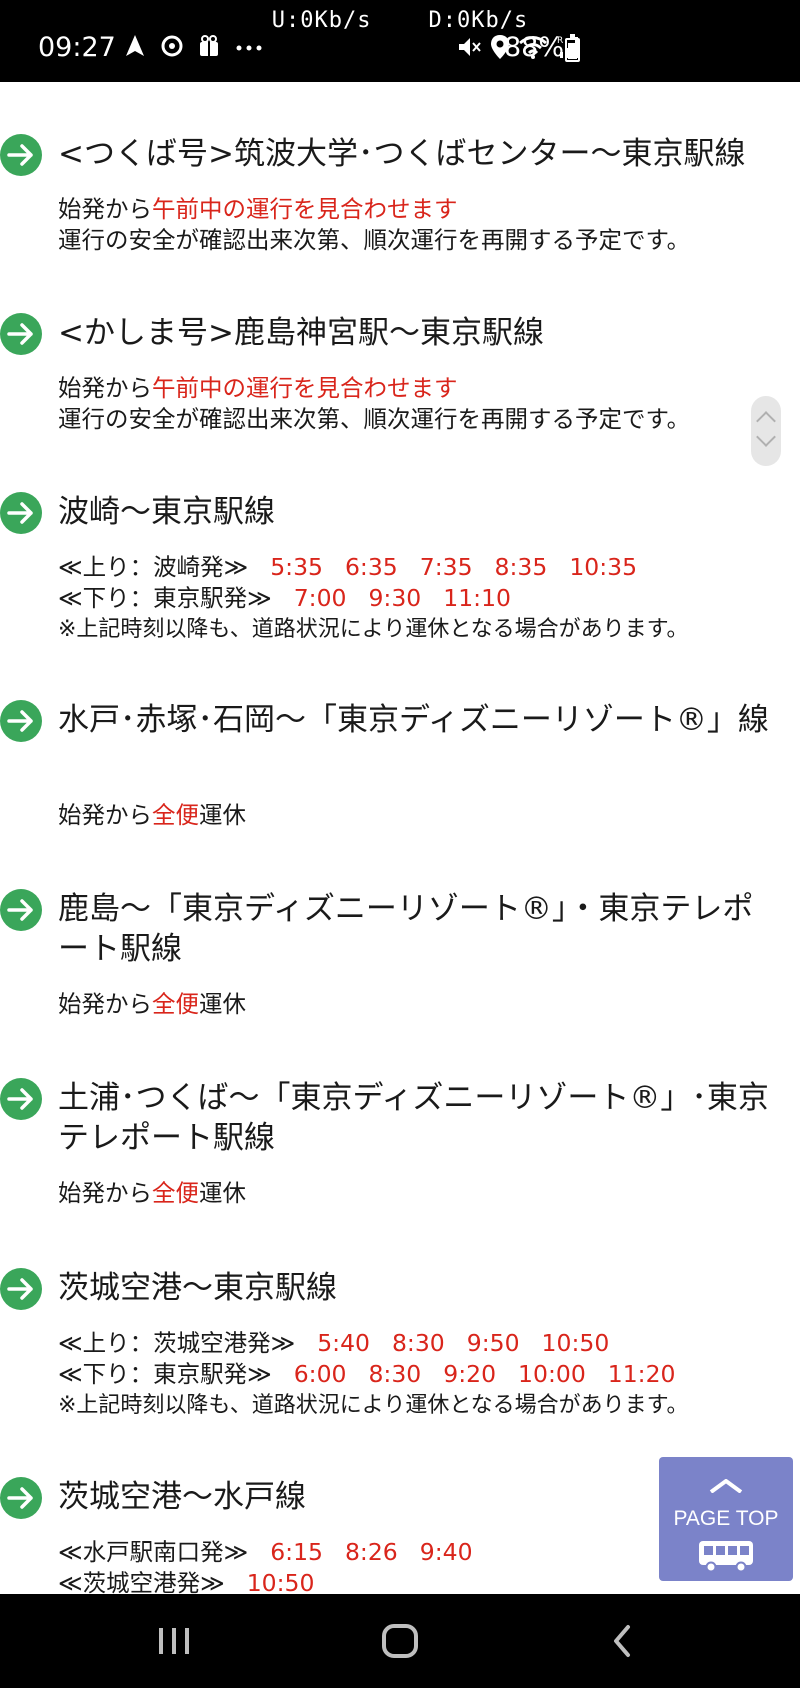 The image size is (800, 1688). What do you see at coordinates (166, 512) in the screenshot?
I see `route-title: 波崎〜東京駅線` at bounding box center [166, 512].